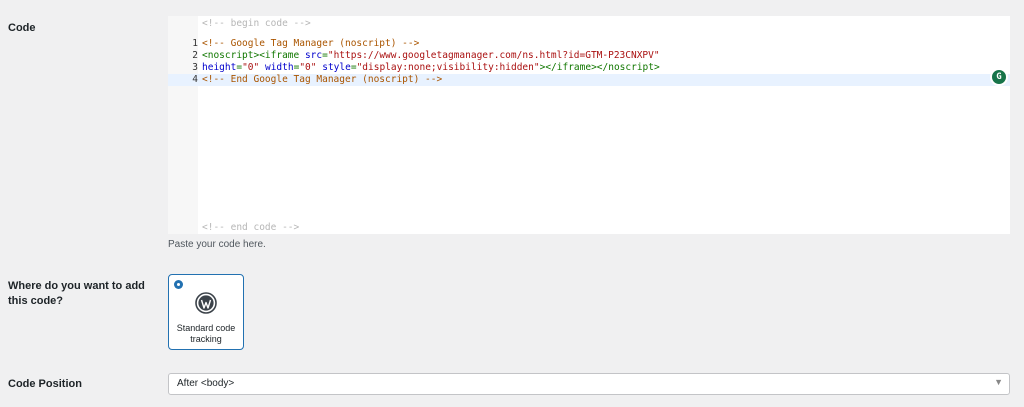 Image resolution: width=1024 pixels, height=407 pixels. What do you see at coordinates (998, 382) in the screenshot?
I see `chevron-down-icon: ▼` at bounding box center [998, 382].